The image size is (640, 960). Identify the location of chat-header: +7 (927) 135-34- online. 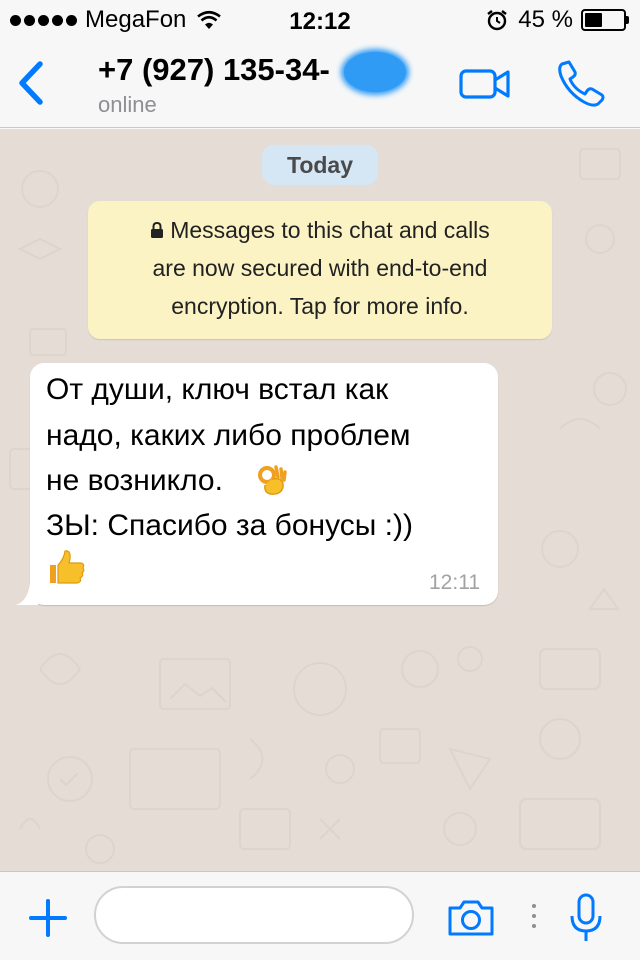
(320, 84).